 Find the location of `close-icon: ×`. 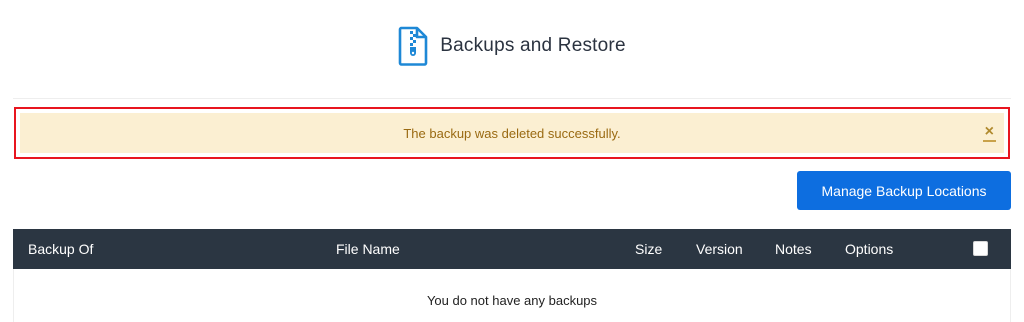

close-icon: × is located at coordinates (989, 133).